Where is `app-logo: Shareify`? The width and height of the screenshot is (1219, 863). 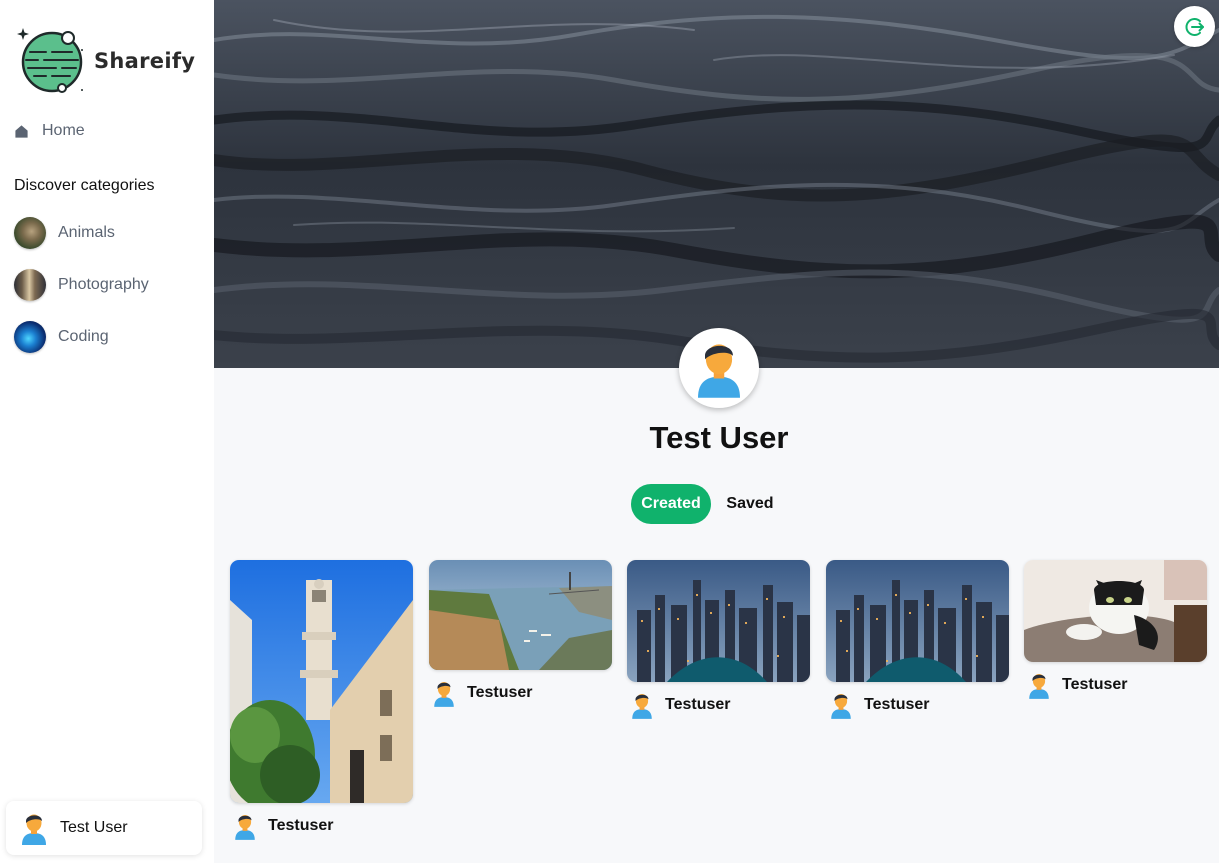
app-logo: Shareify is located at coordinates (105, 61).